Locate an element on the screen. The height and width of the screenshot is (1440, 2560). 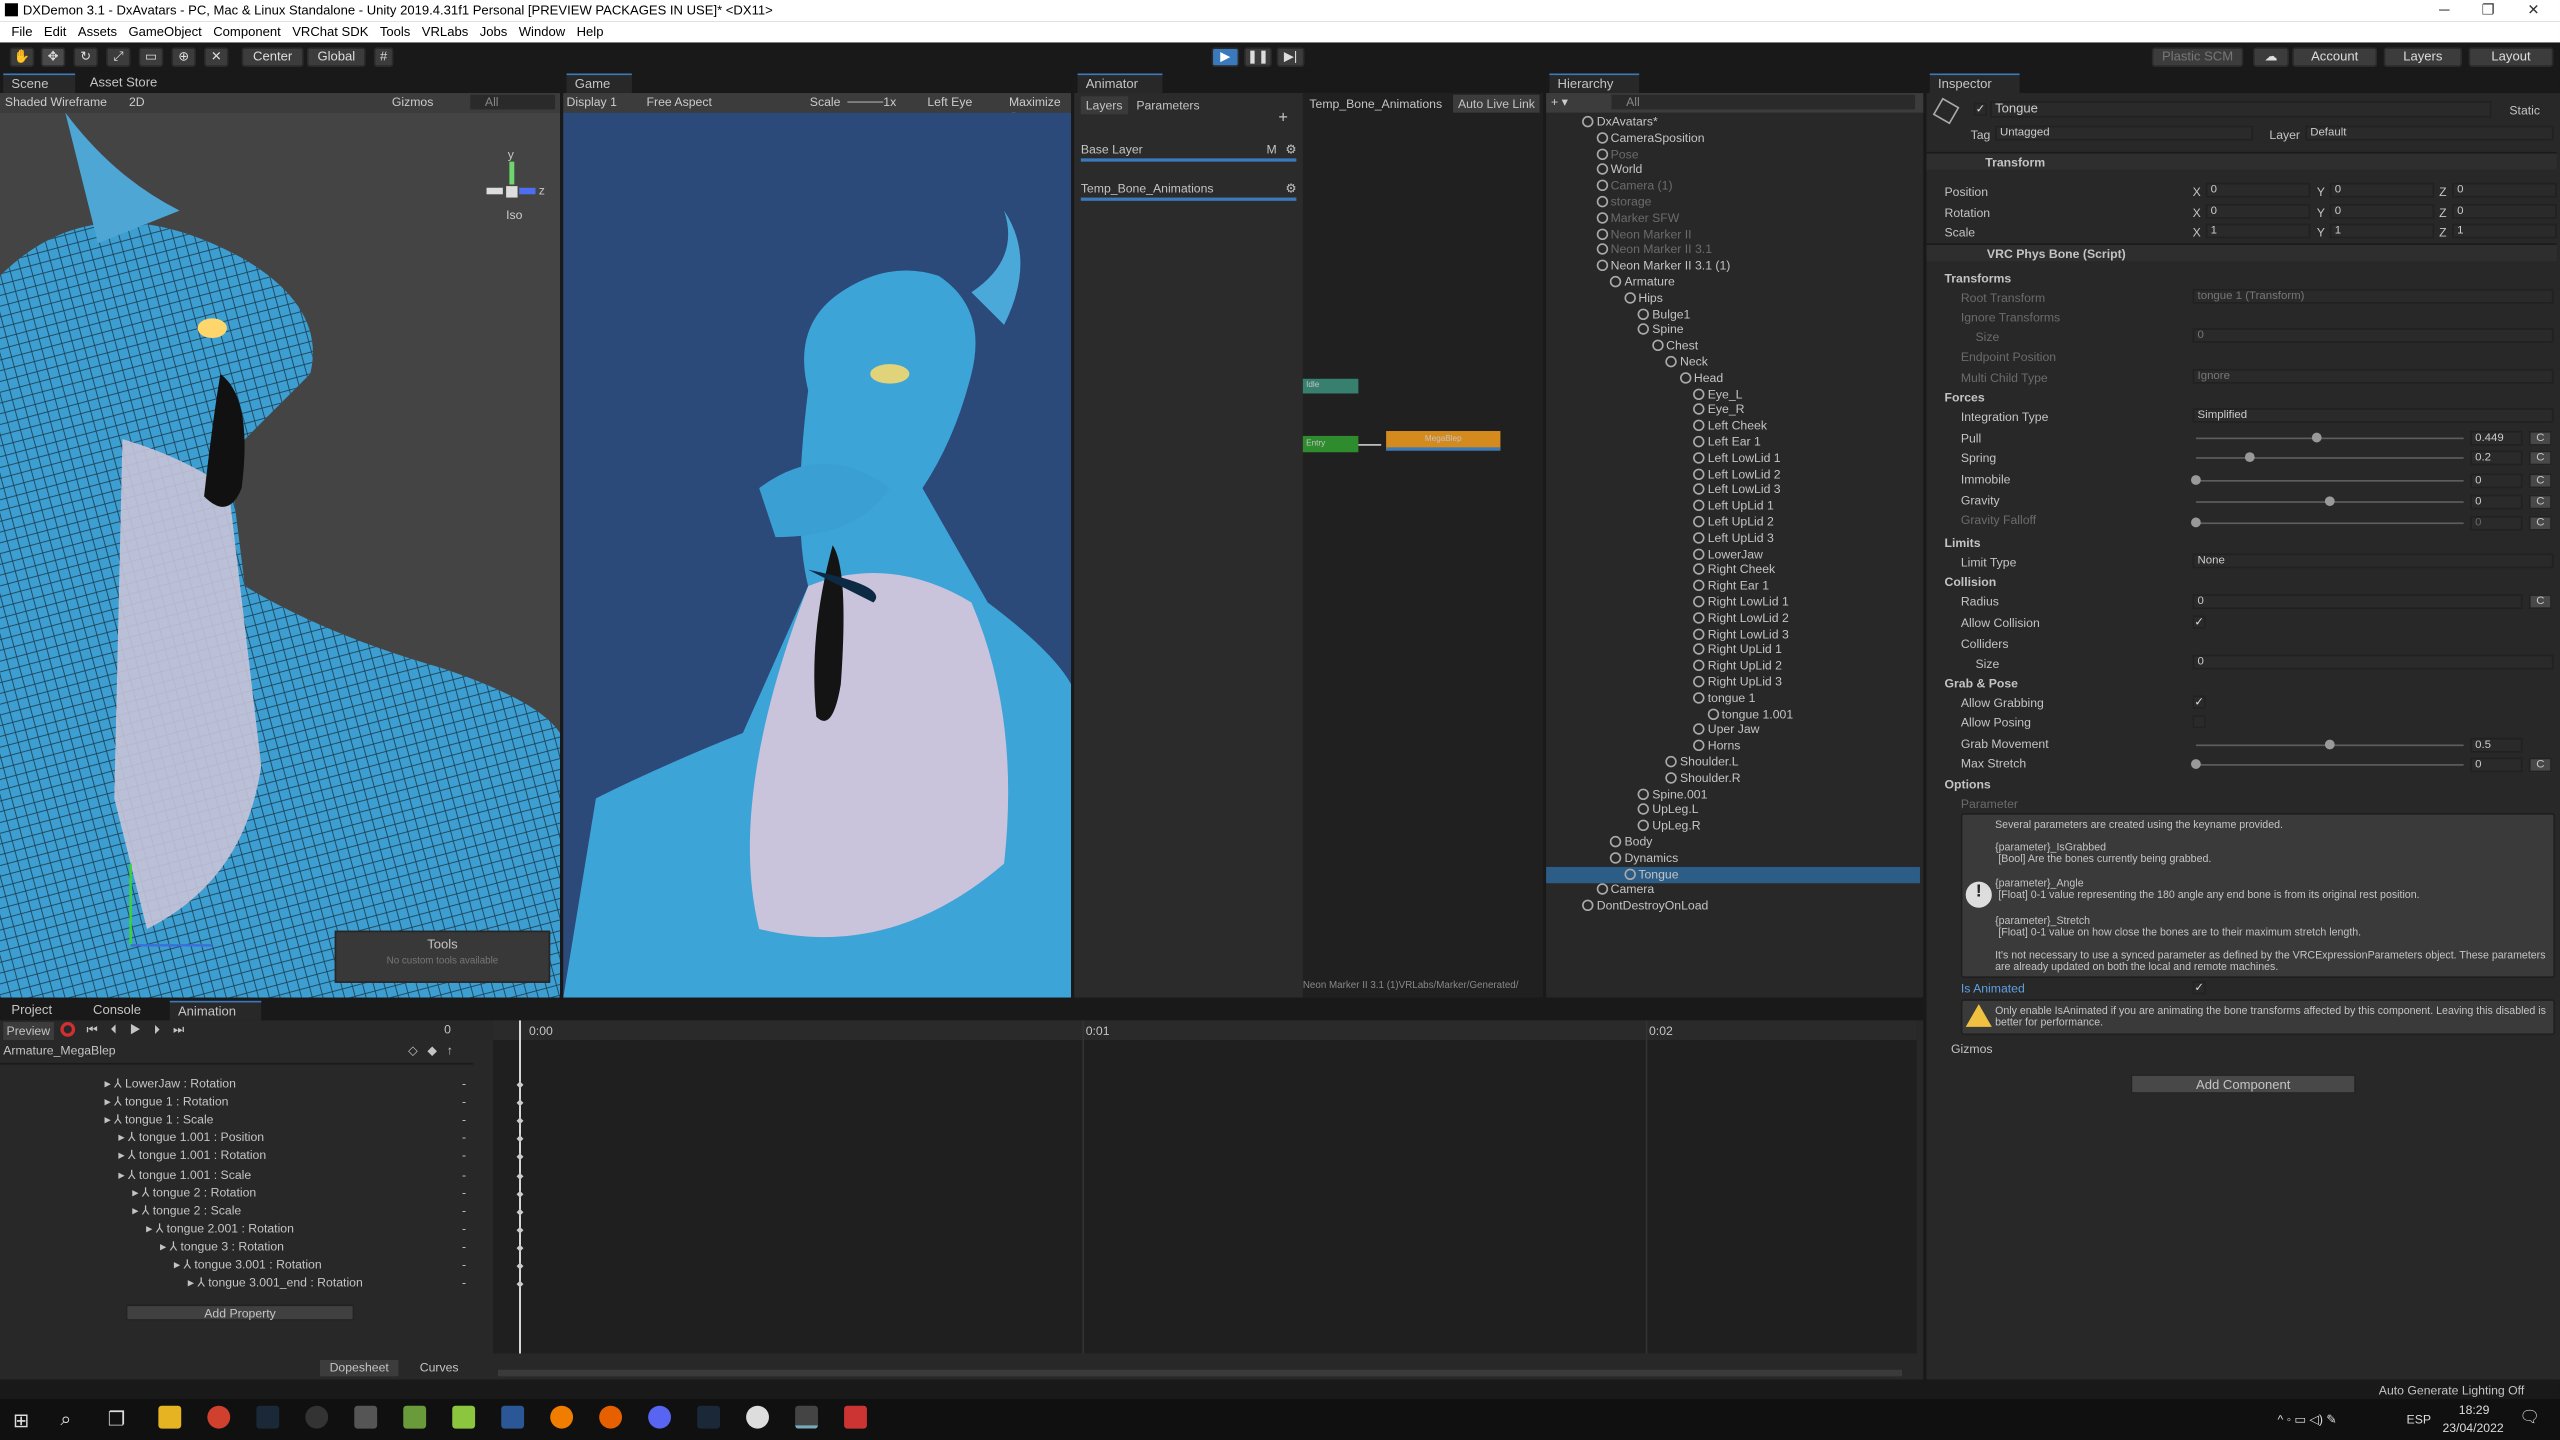
add-property-button: Add Property is located at coordinates (240, 1312).